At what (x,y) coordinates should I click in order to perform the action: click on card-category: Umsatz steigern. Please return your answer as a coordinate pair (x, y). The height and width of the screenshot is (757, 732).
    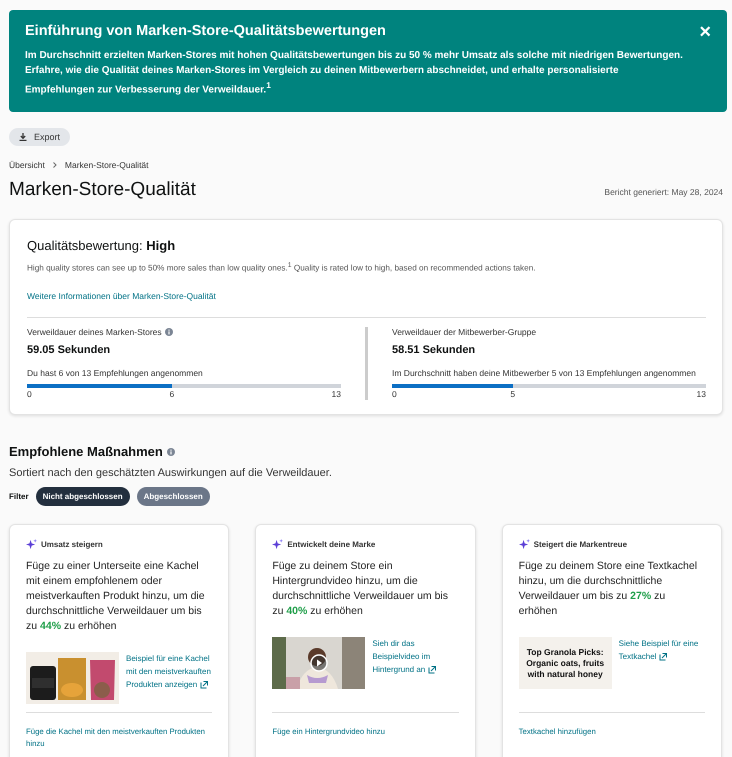
    Looking at the image, I should click on (72, 545).